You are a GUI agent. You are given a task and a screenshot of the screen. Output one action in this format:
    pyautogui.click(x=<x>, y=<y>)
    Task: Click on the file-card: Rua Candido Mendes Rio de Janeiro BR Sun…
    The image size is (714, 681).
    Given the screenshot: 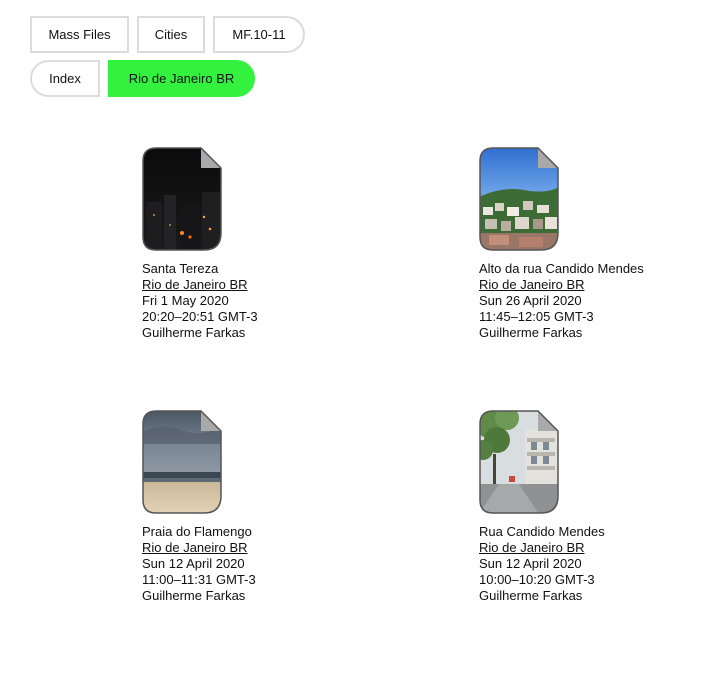 What is the action you would take?
    pyautogui.click(x=579, y=507)
    